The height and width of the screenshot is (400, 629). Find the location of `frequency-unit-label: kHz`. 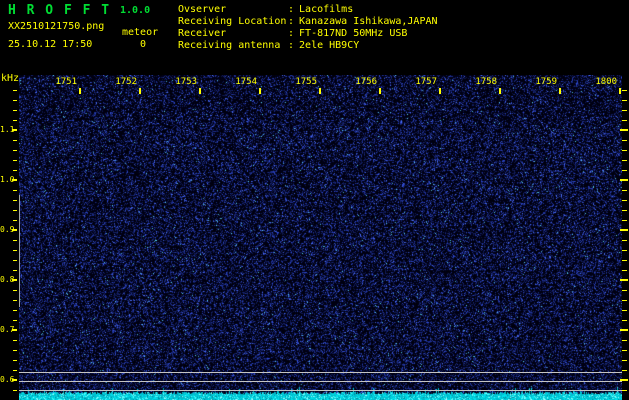

frequency-unit-label: kHz is located at coordinates (10, 78).